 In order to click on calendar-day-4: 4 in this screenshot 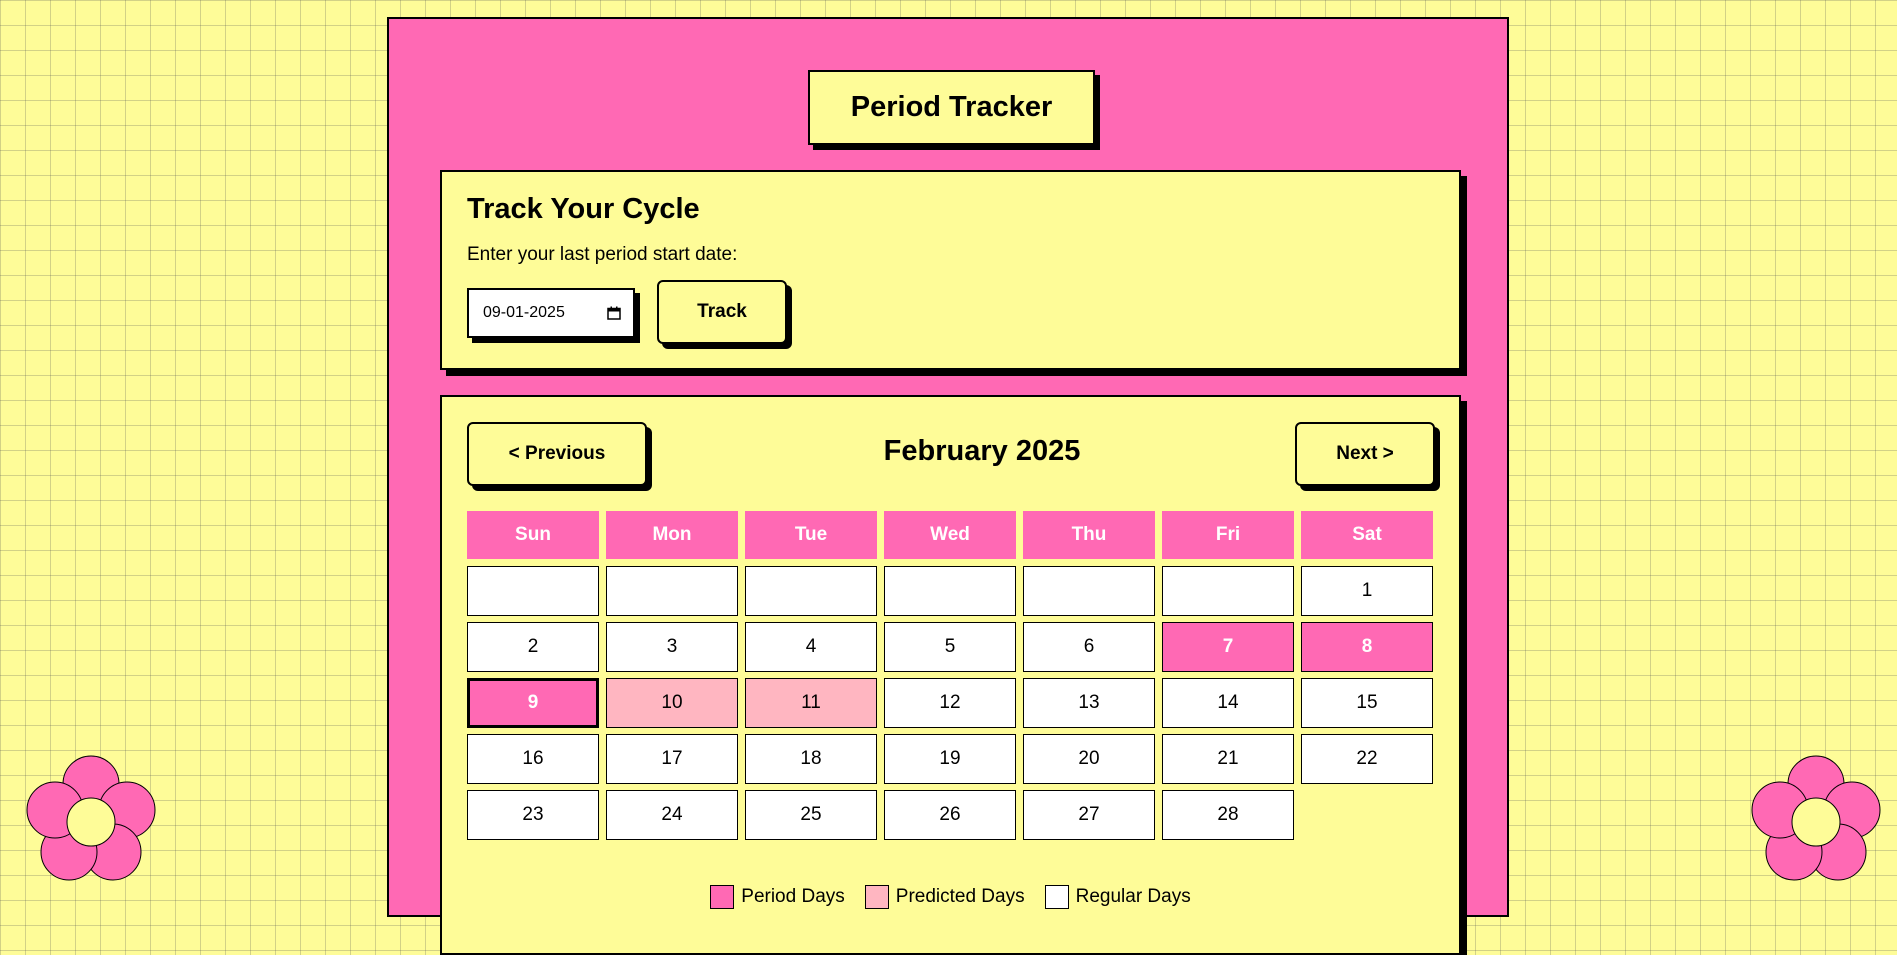, I will do `click(811, 647)`.